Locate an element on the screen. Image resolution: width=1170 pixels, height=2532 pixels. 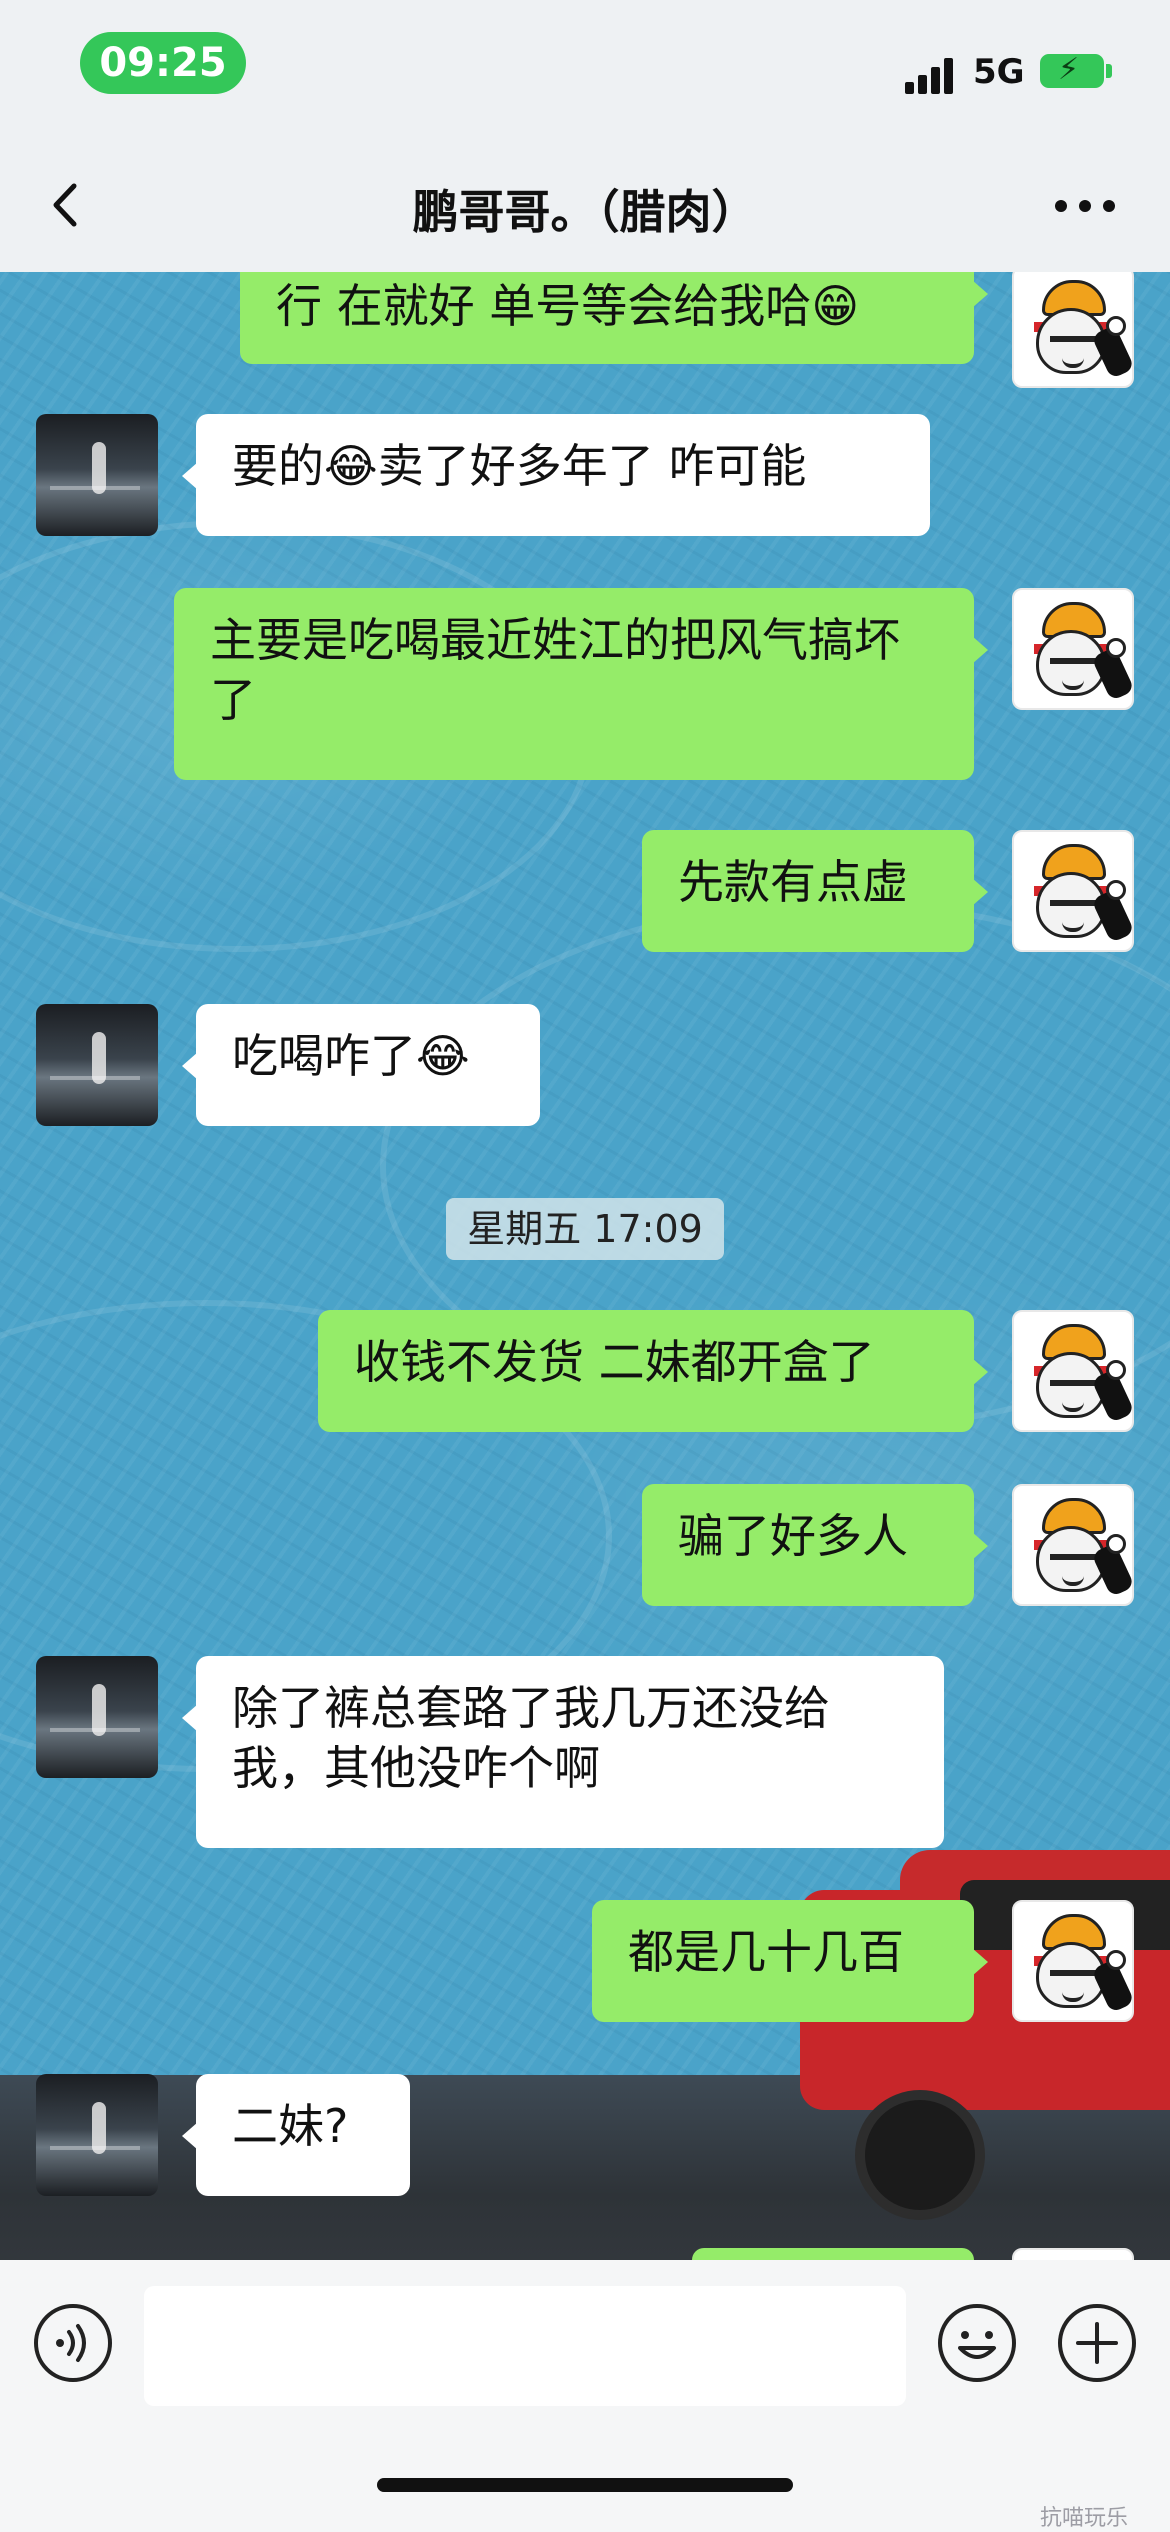
battery-tip is located at coordinates (1109, 71).